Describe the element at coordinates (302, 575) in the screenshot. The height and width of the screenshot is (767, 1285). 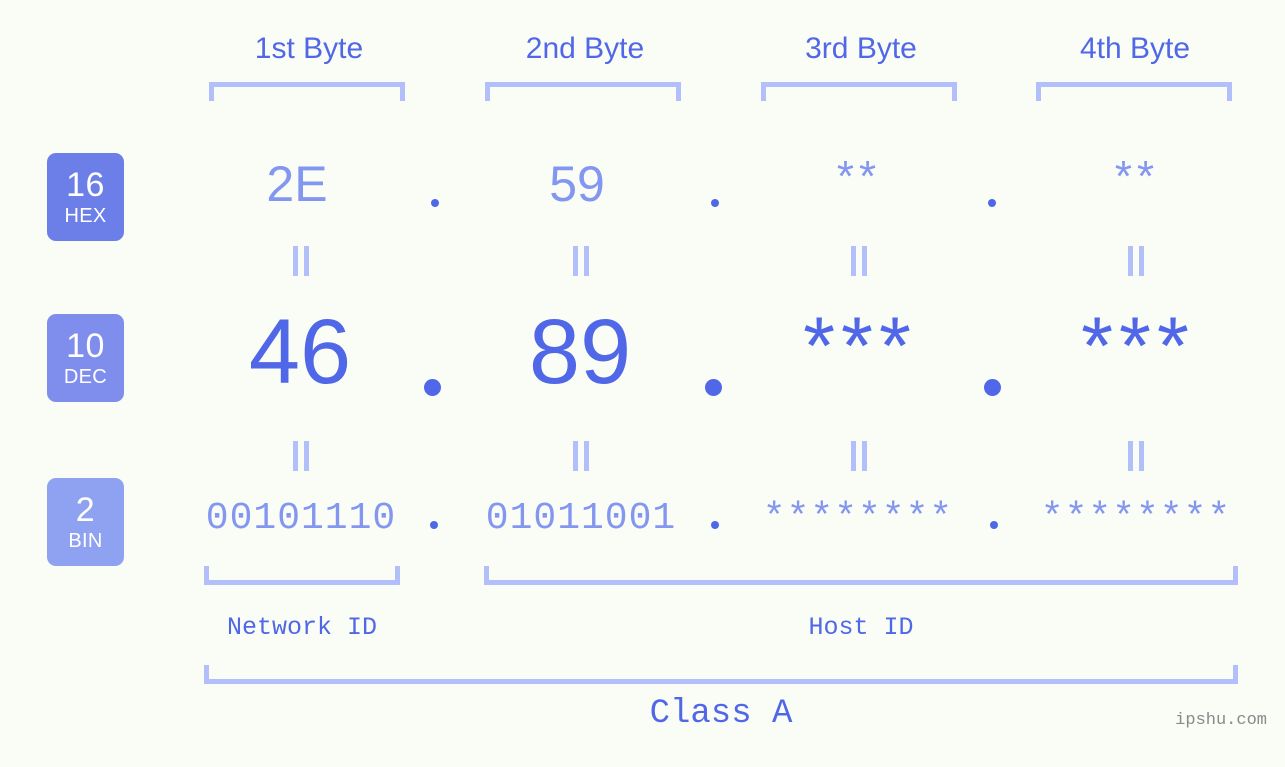
I see `network-id-bracket` at that location.